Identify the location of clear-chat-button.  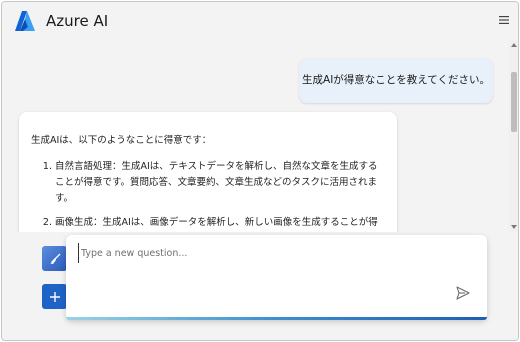
(54, 258).